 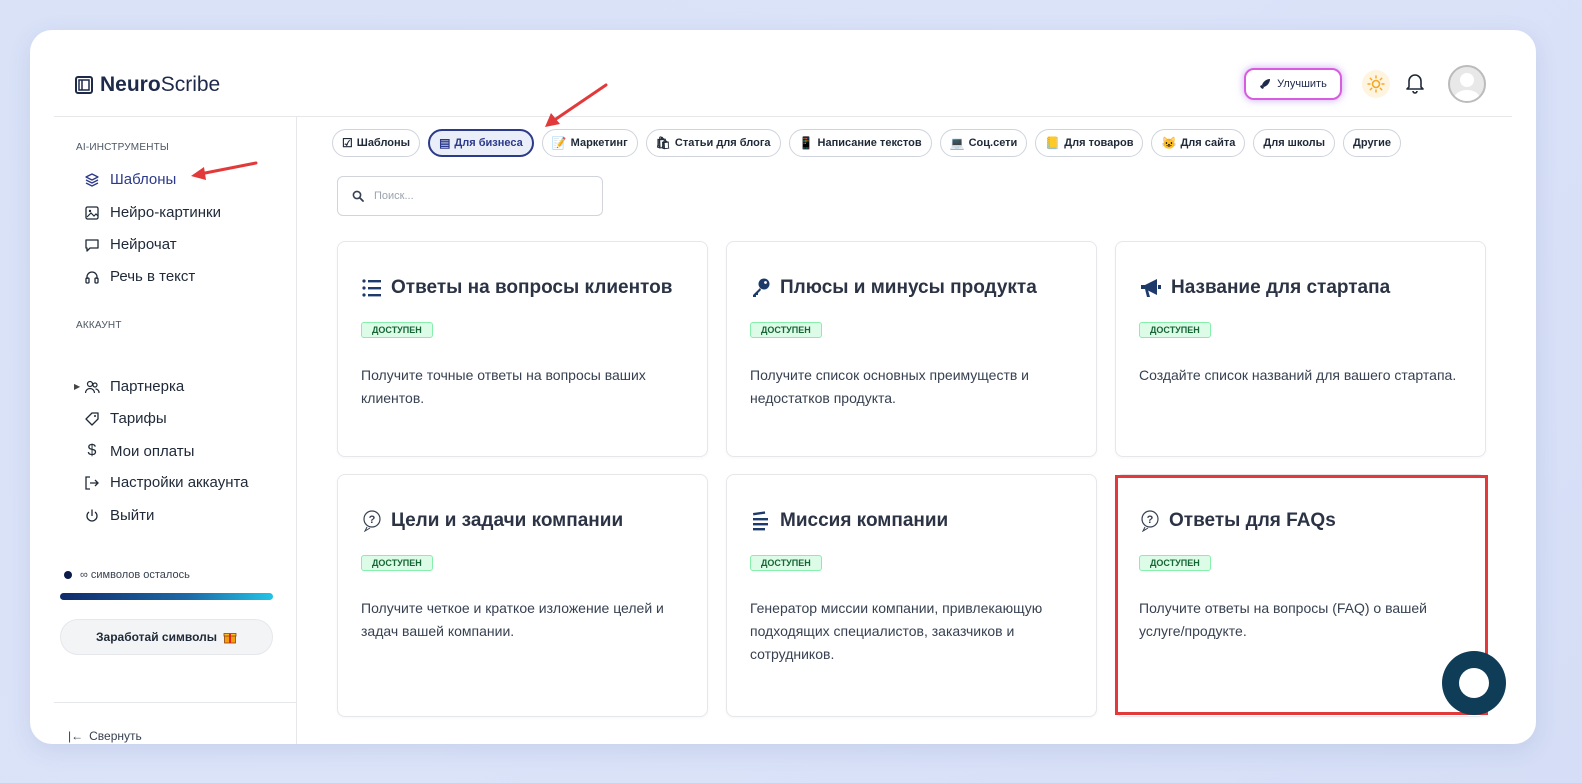 I want to click on collapse-label: Свернуть, so click(x=115, y=736).